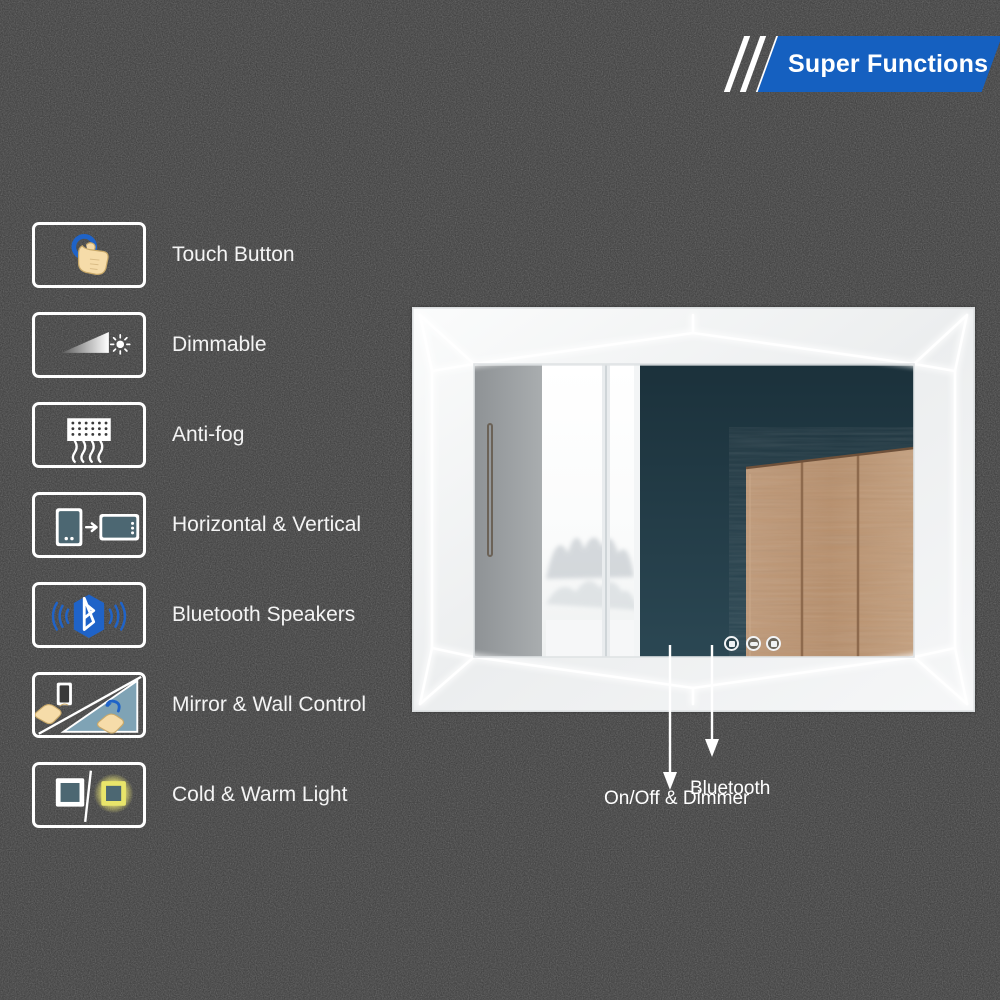 This screenshot has width=1000, height=1000. I want to click on header-banner: Super Functions, so click(861, 64).